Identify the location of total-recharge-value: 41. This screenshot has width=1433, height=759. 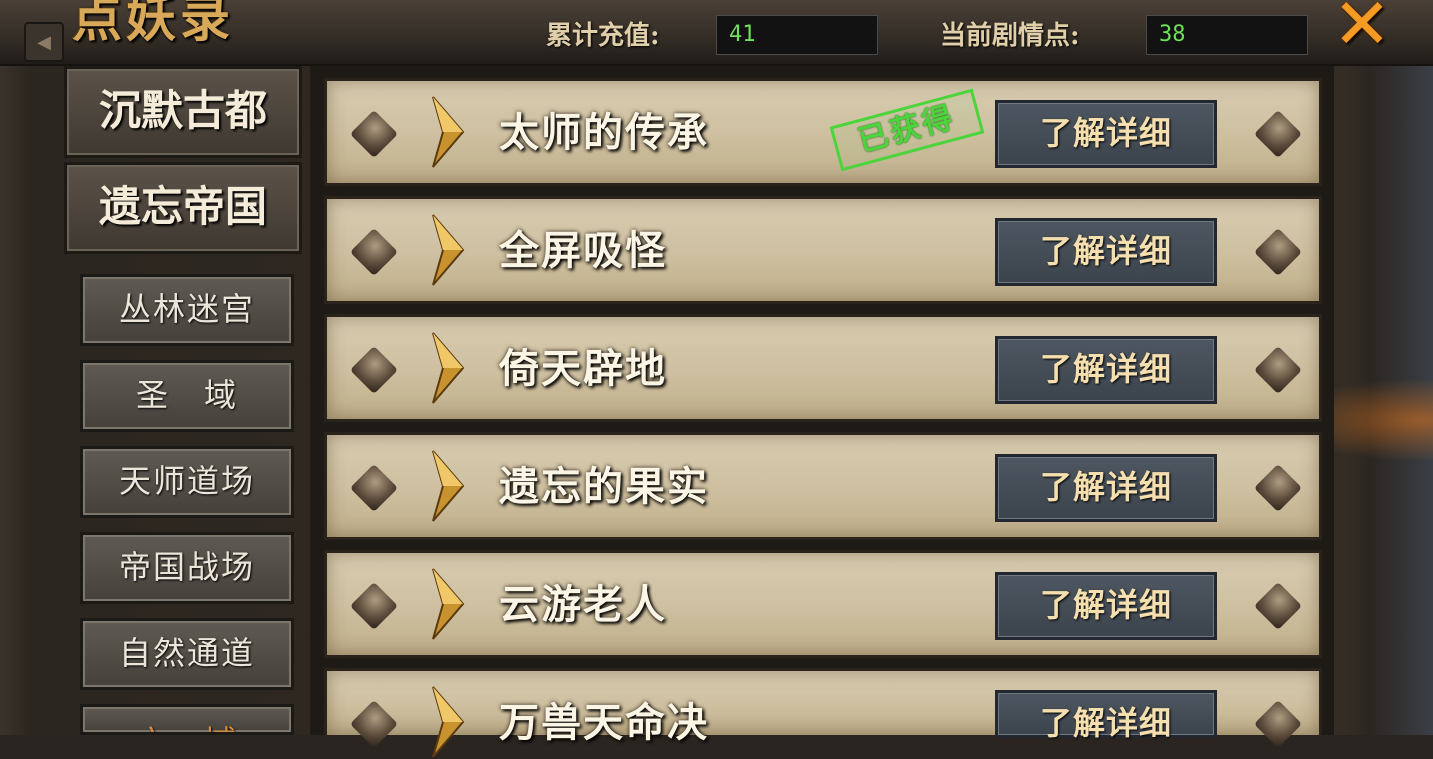
(797, 35).